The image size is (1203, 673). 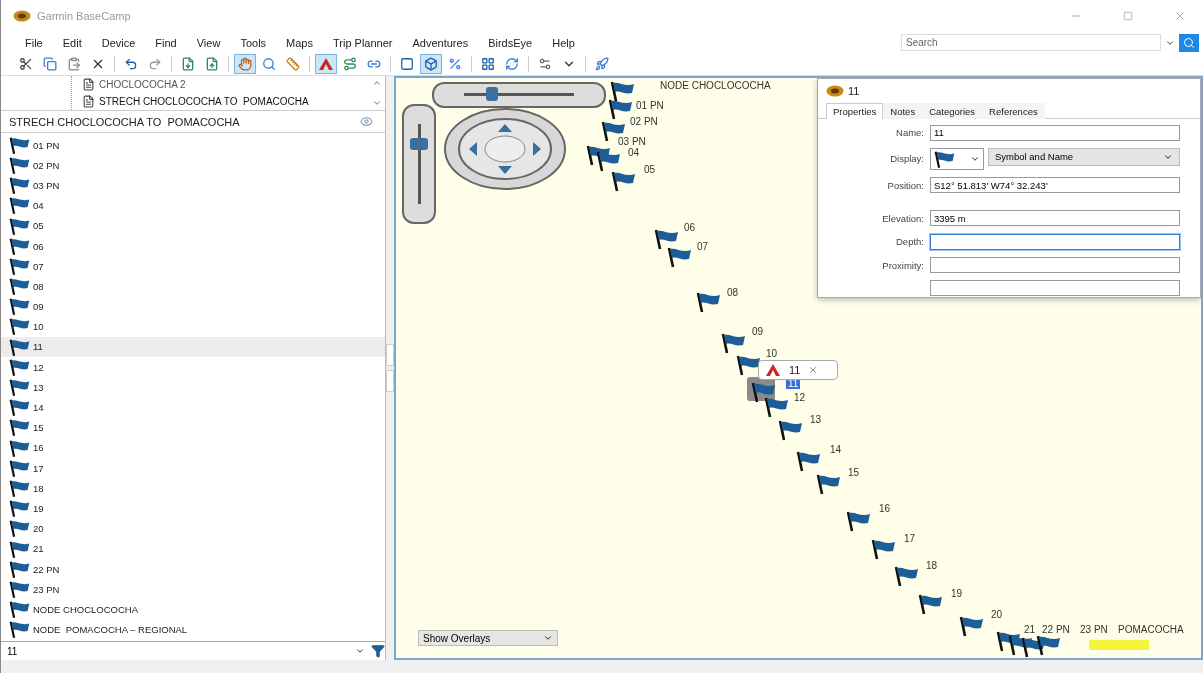 What do you see at coordinates (26, 64) in the screenshot?
I see `scissors-icon` at bounding box center [26, 64].